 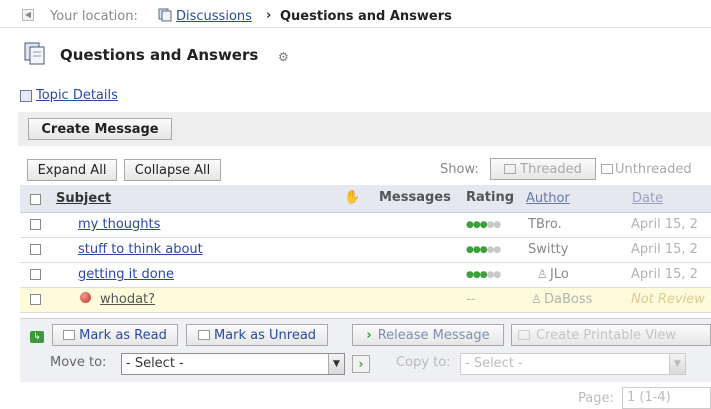 I want to click on threaded-icon, so click(x=510, y=169).